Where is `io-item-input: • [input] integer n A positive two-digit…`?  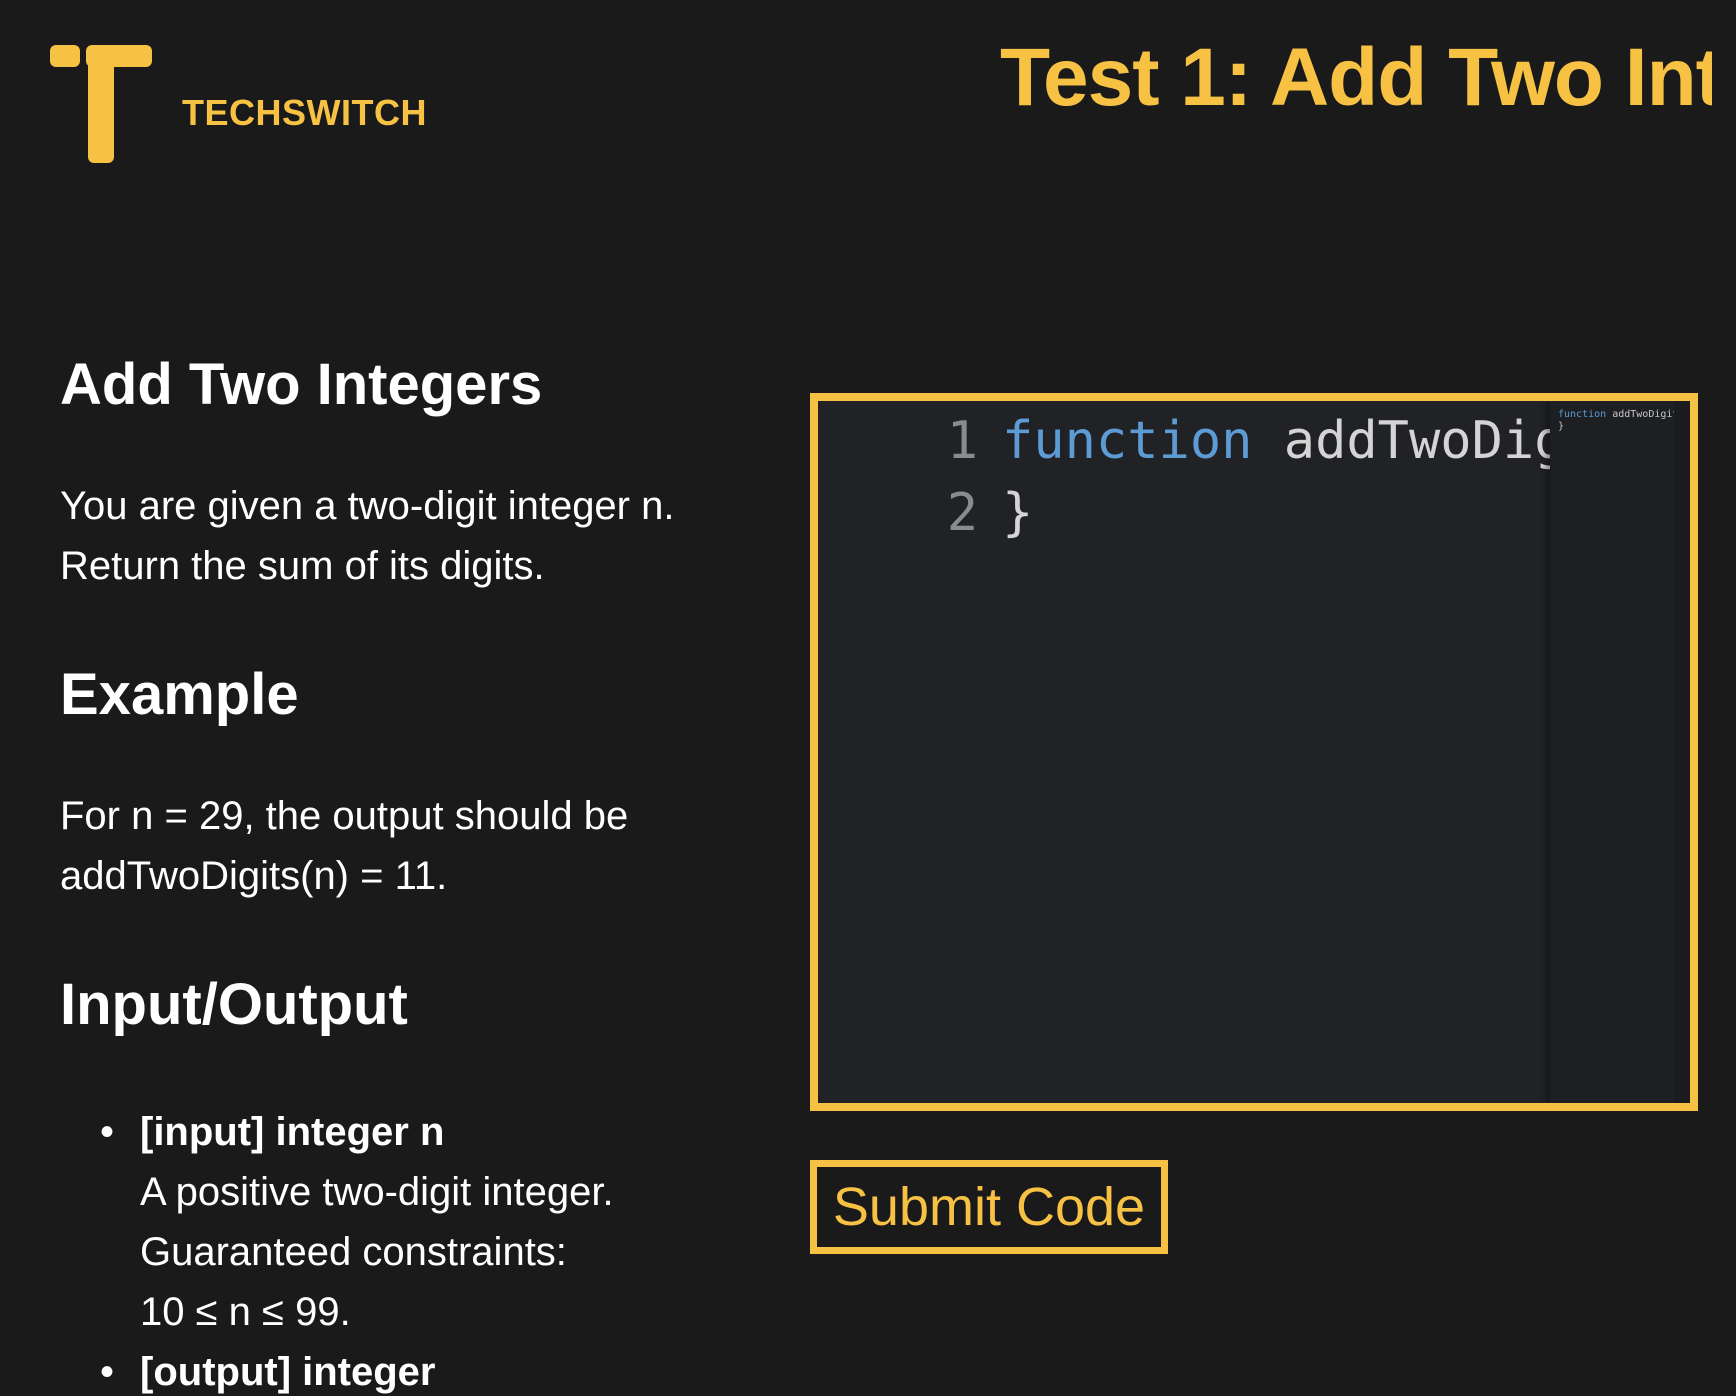 io-item-input: • [input] integer n A positive two-digit… is located at coordinates (337, 1222).